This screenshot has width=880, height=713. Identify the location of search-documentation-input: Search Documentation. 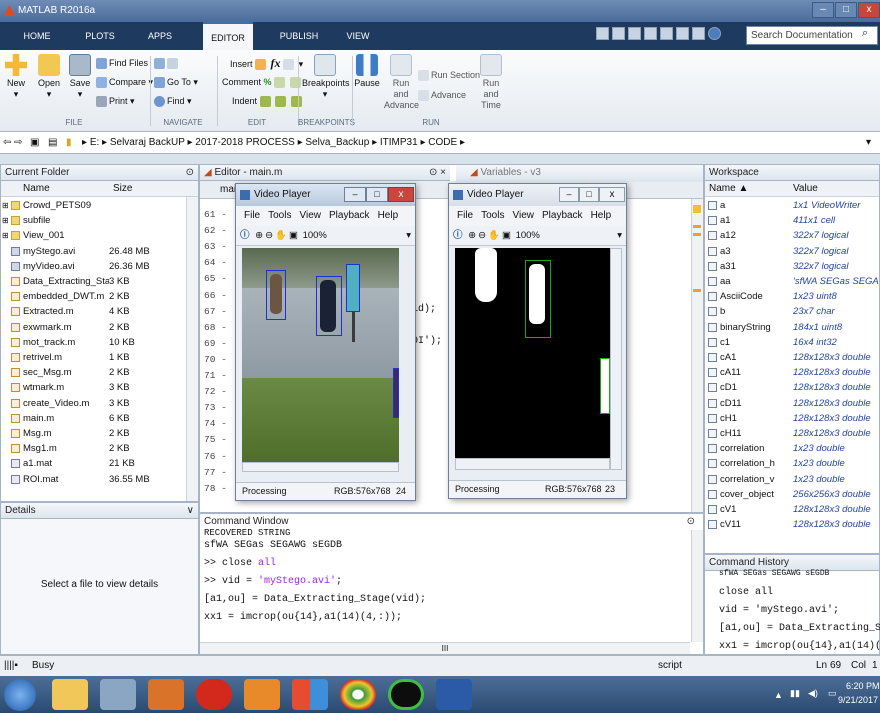
(812, 35).